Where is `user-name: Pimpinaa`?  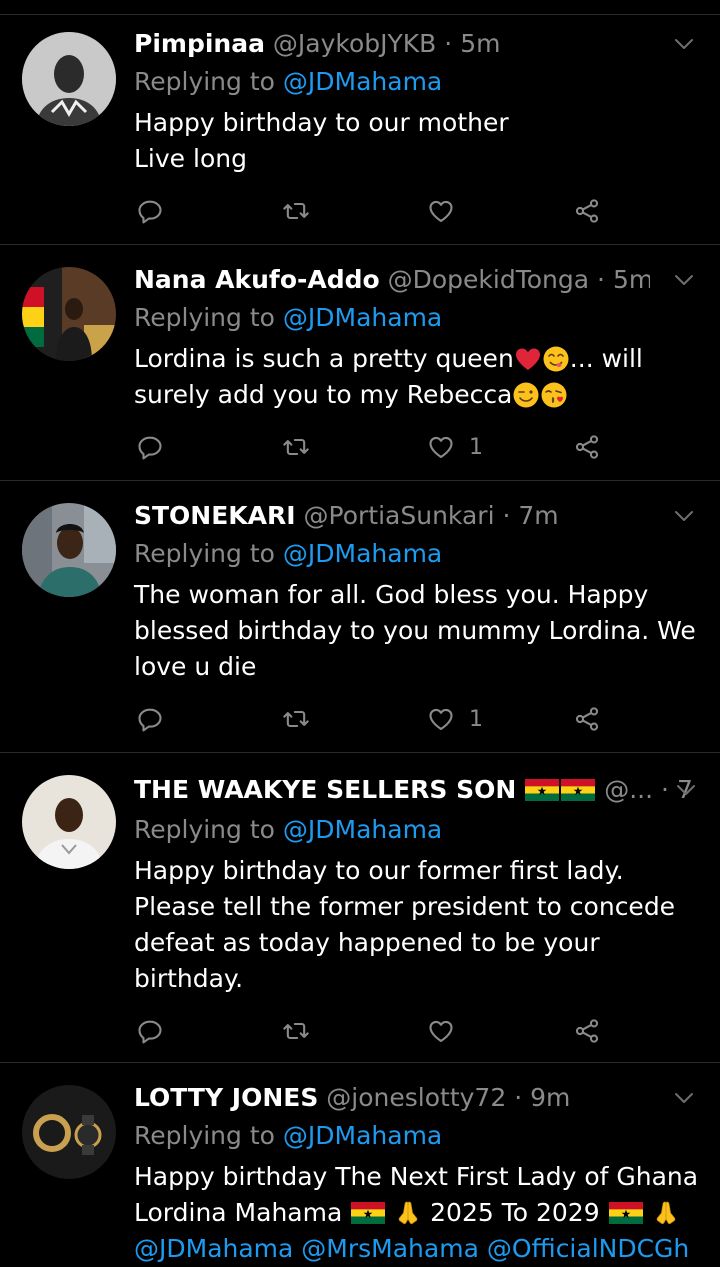 user-name: Pimpinaa is located at coordinates (199, 43).